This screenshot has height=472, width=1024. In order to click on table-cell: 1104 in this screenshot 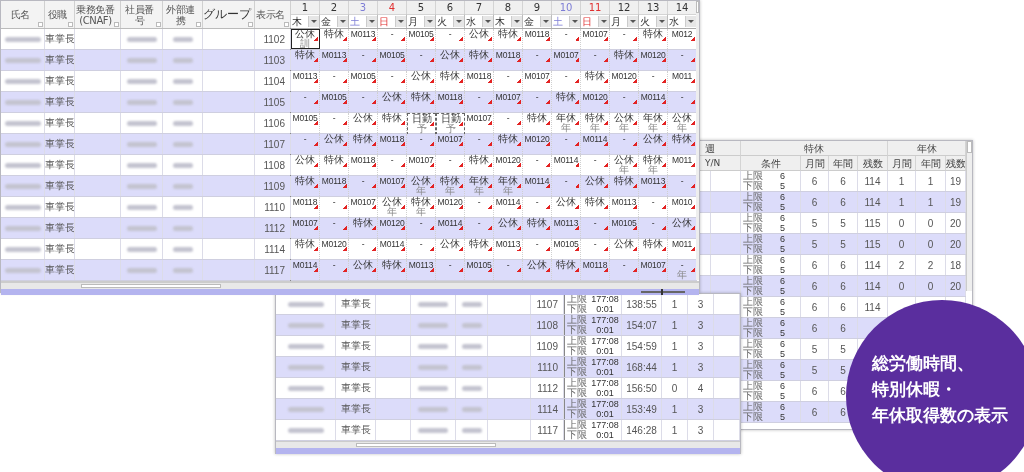, I will do `click(274, 81)`.